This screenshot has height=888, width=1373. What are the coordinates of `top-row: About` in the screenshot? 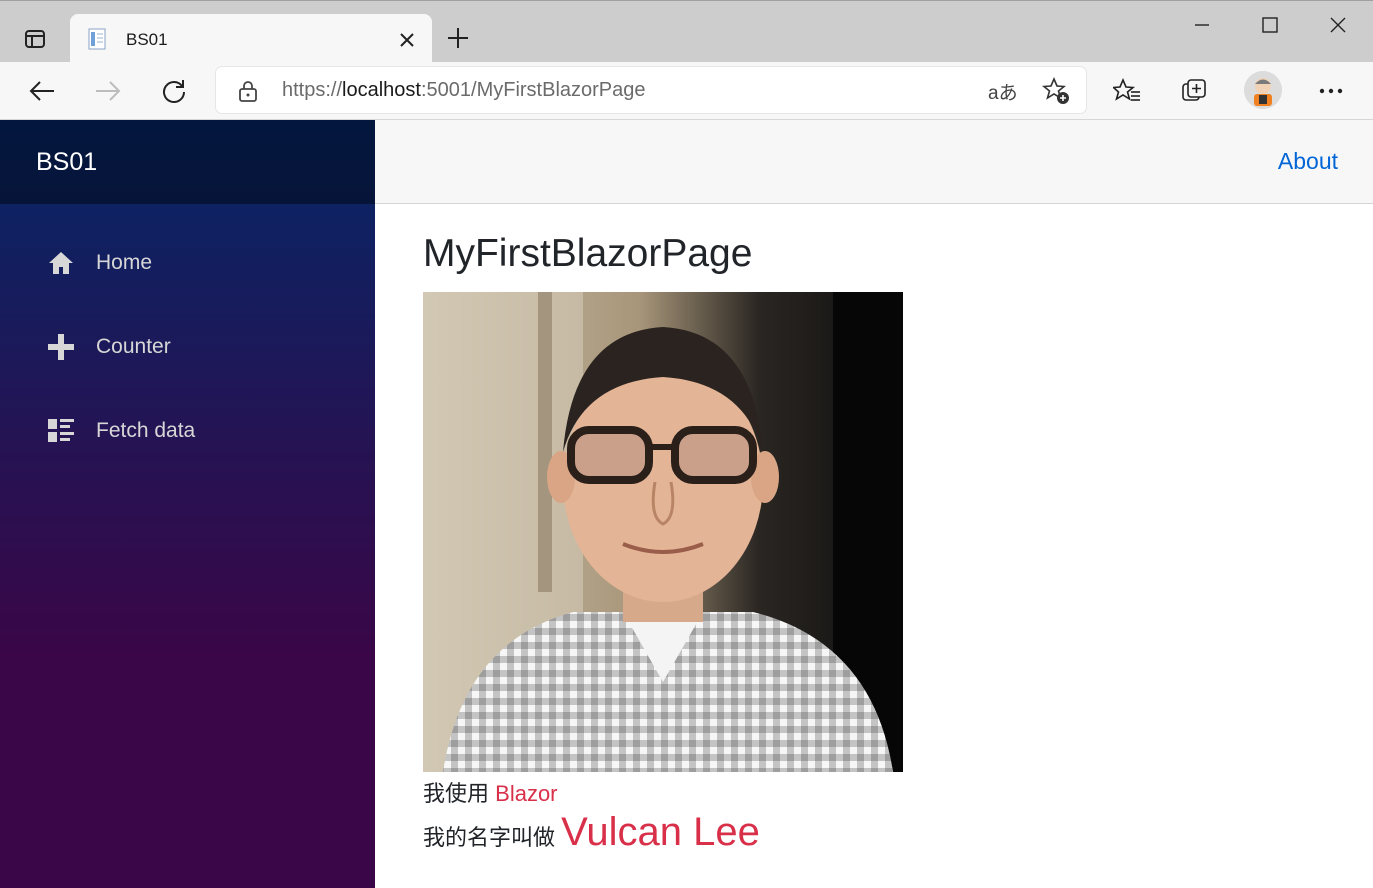 It's located at (874, 162).